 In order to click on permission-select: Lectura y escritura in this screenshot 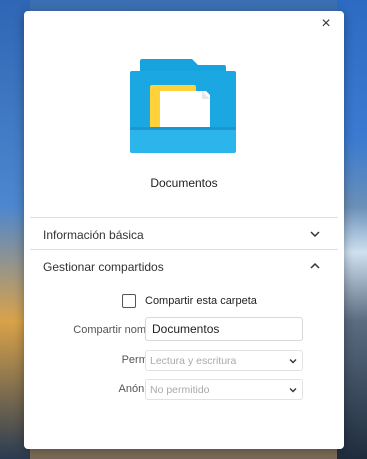, I will do `click(224, 360)`.